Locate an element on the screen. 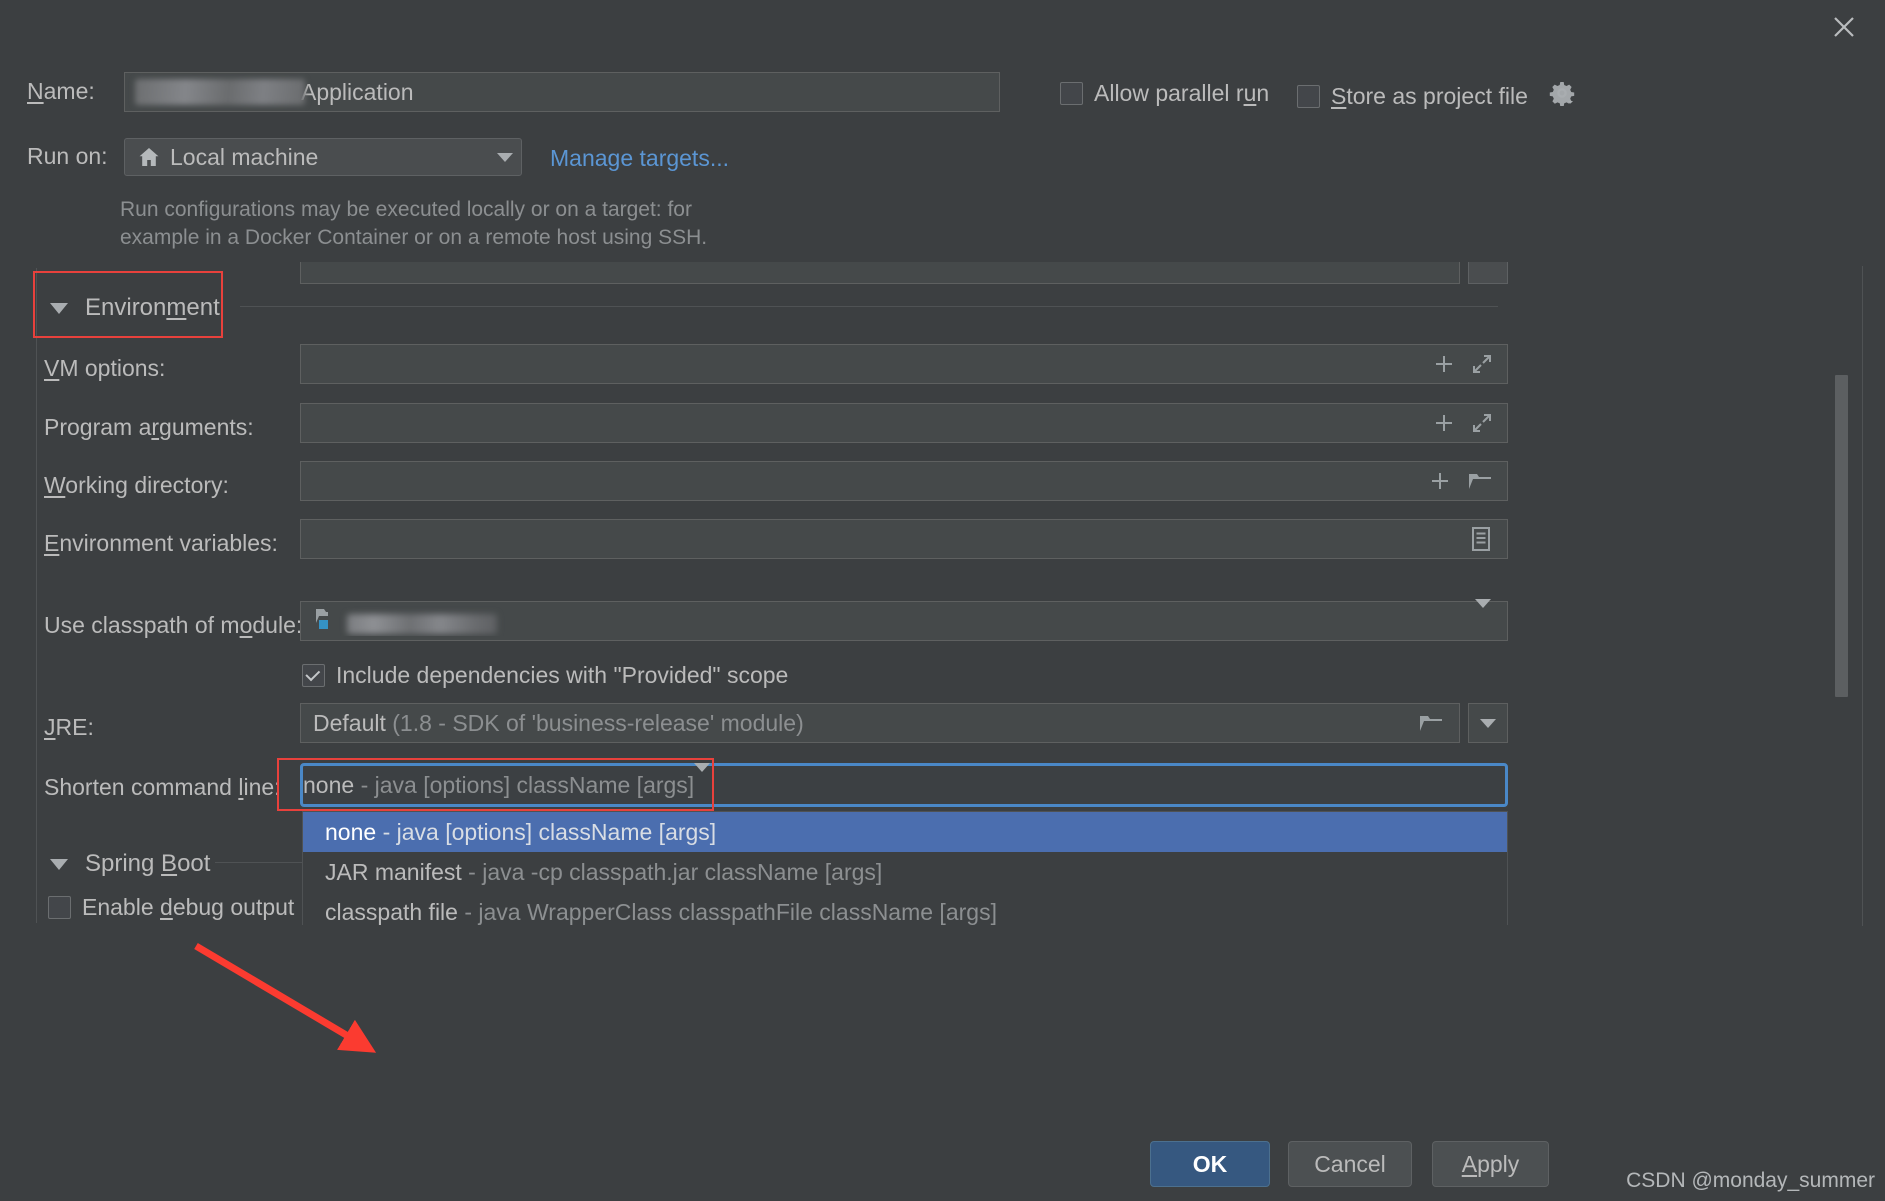 The width and height of the screenshot is (1885, 1201). jre-dropdown-button is located at coordinates (1488, 723).